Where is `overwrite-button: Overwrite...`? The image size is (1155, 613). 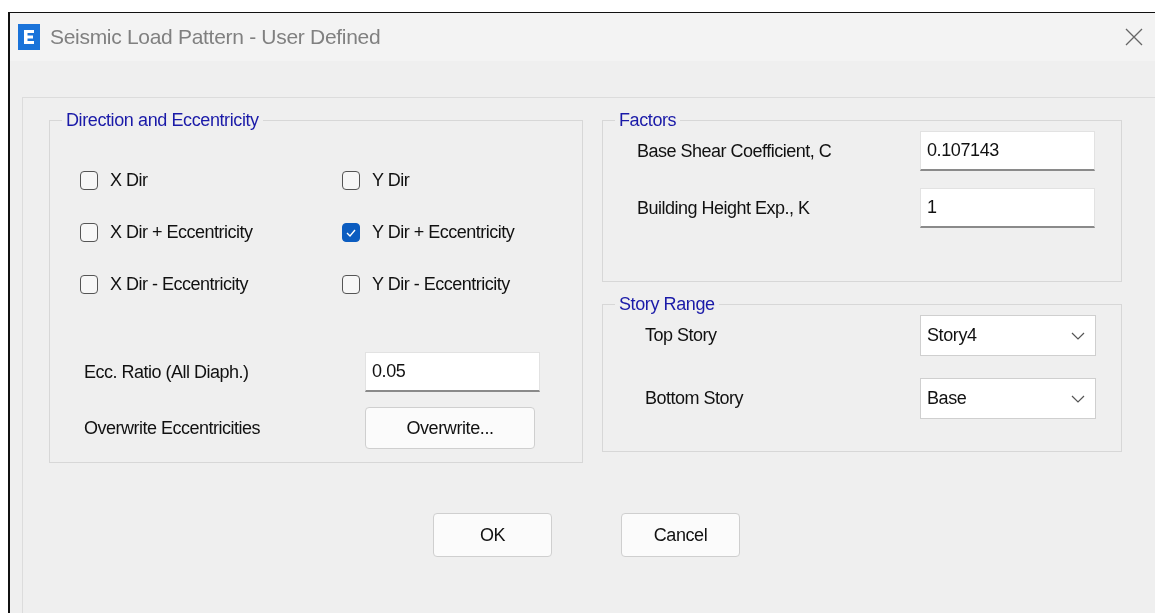
overwrite-button: Overwrite... is located at coordinates (450, 428).